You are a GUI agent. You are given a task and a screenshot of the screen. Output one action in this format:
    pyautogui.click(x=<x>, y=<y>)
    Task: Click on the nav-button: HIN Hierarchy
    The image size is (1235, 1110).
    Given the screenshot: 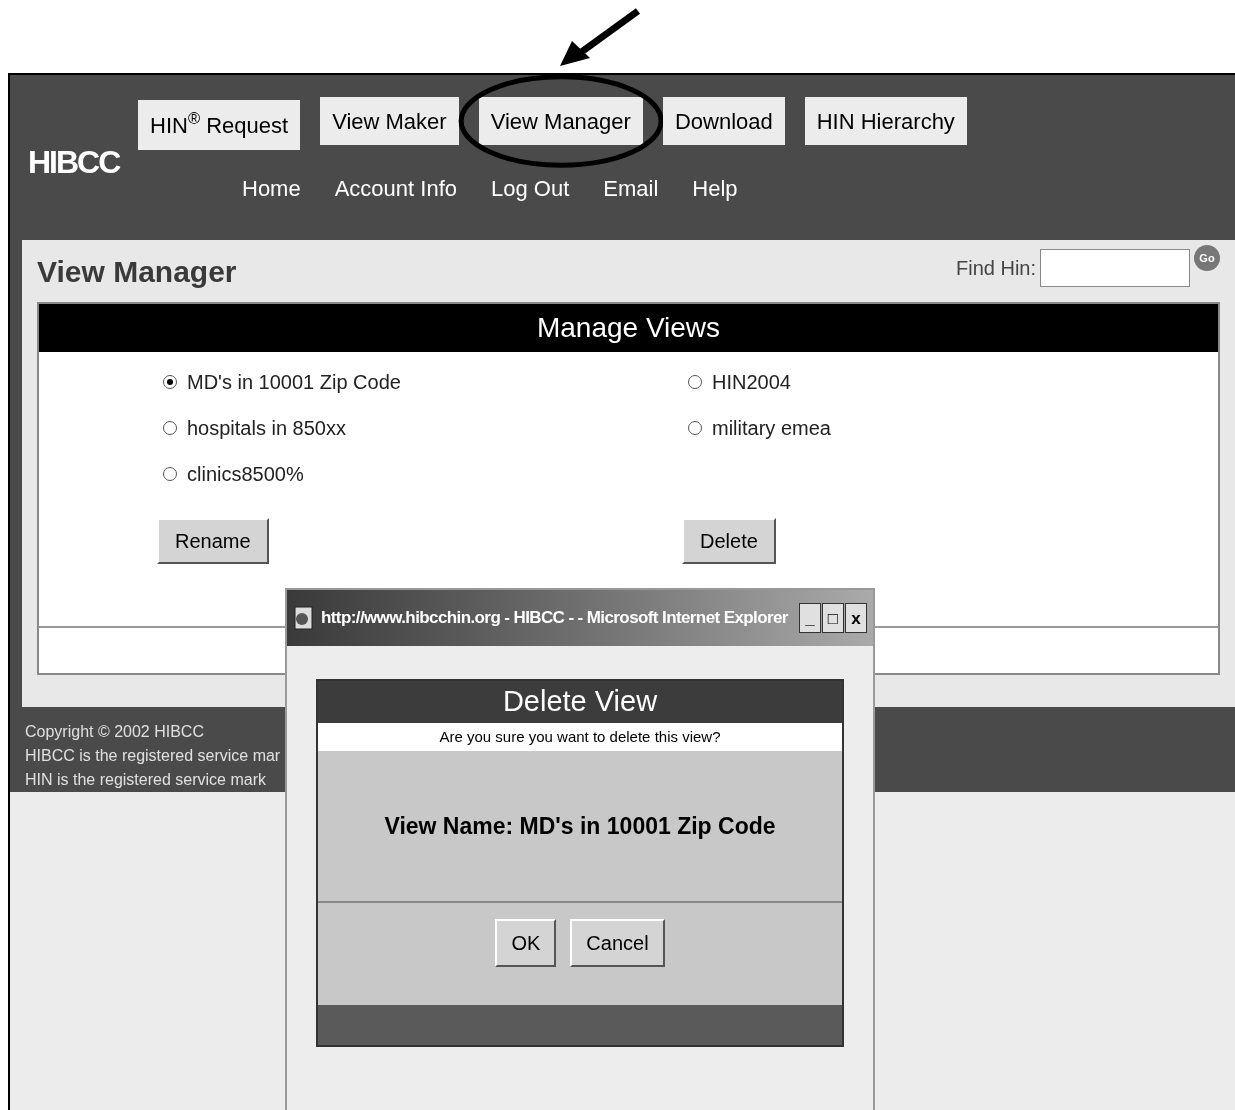 What is the action you would take?
    pyautogui.click(x=885, y=121)
    